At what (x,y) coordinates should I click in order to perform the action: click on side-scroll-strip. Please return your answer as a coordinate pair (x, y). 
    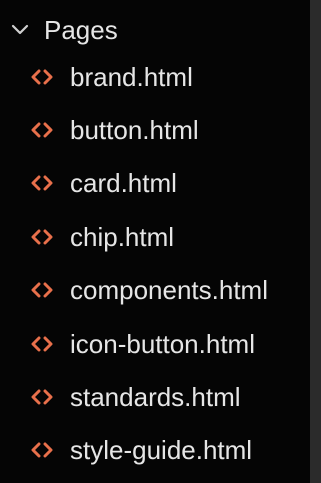
    Looking at the image, I should click on (315, 241).